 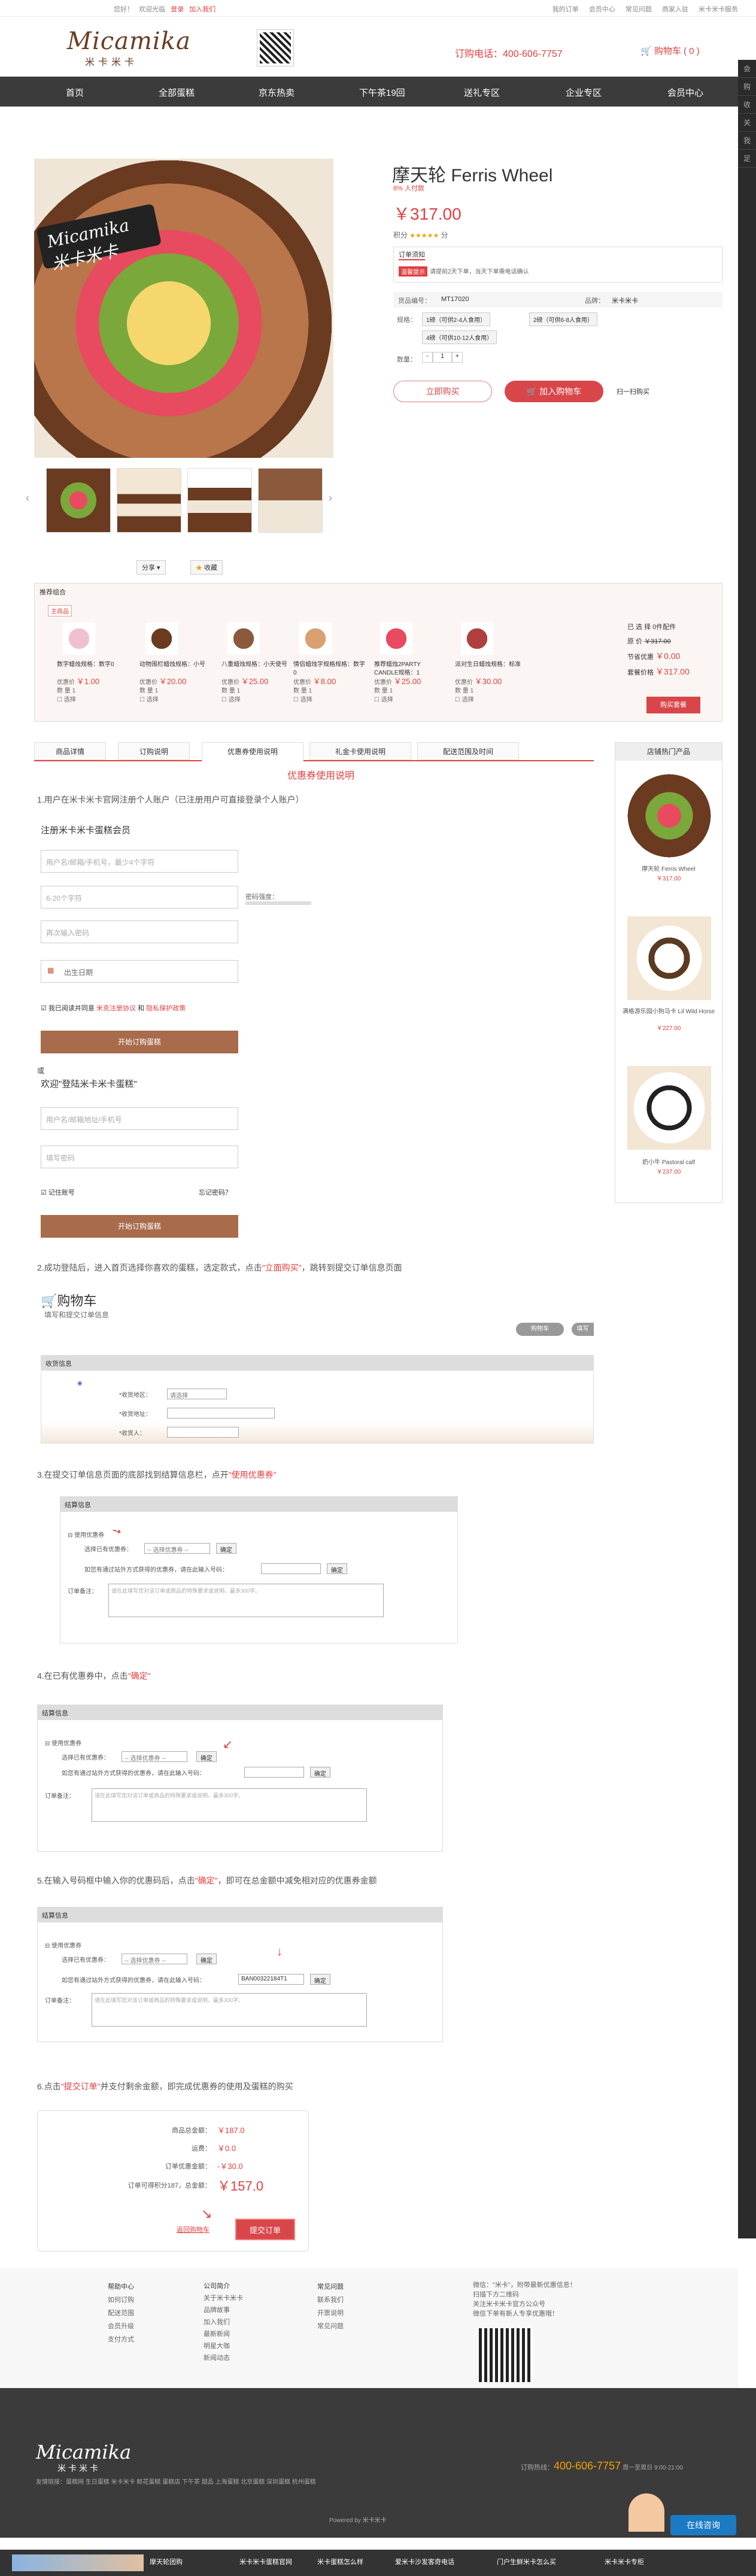 I want to click on sidebar-fav-icon: 收, so click(x=747, y=105).